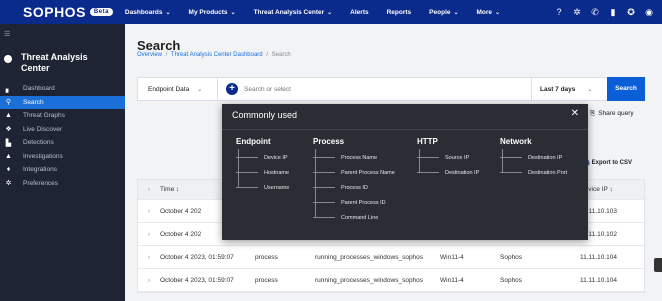 The height and width of the screenshot is (301, 662). Describe the element at coordinates (62, 170) in the screenshot. I see `sidebar-item-integrations: ♦ Integrations` at that location.